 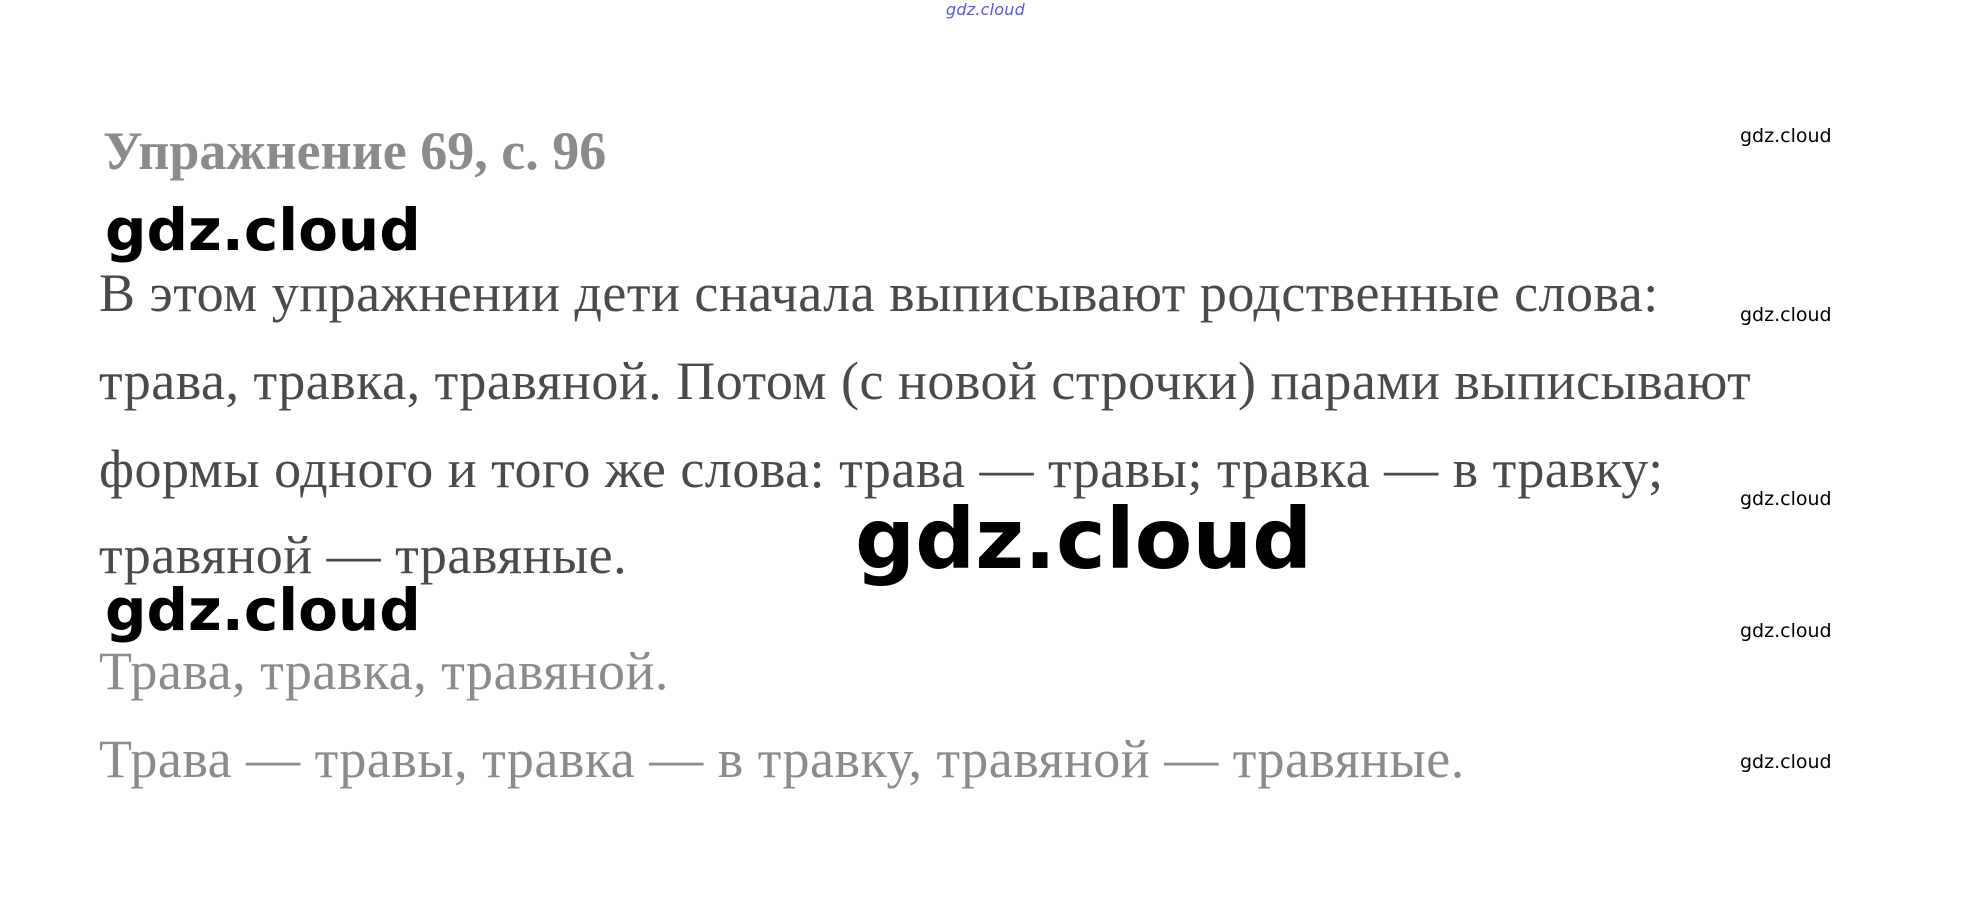 What do you see at coordinates (985, 9) in the screenshot?
I see `top-watermark: gdz.cloud` at bounding box center [985, 9].